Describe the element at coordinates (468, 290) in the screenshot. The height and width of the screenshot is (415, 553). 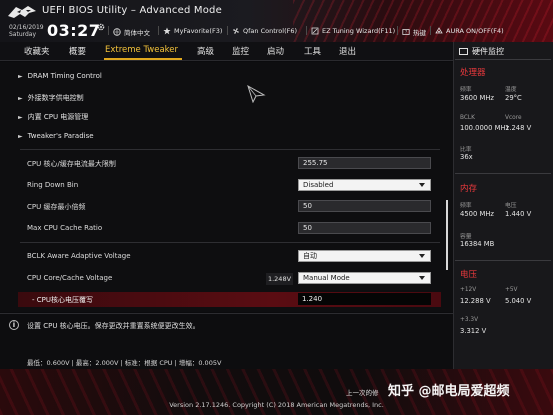
I see `v12-label: +12V` at that location.